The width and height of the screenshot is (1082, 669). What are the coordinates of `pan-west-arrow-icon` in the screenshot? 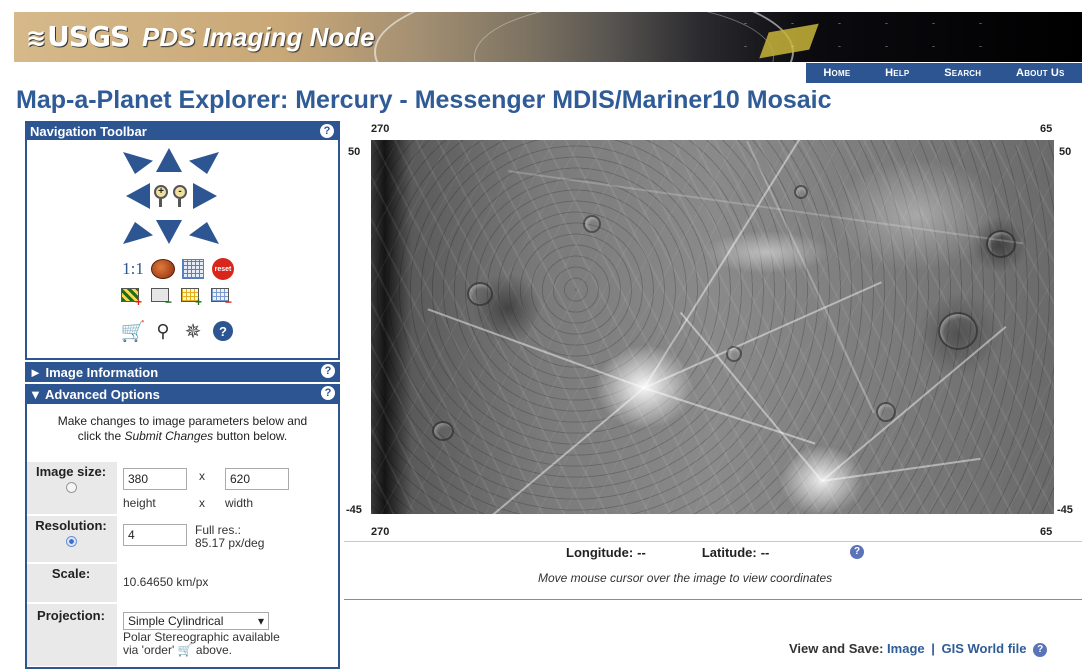 It's located at (138, 196).